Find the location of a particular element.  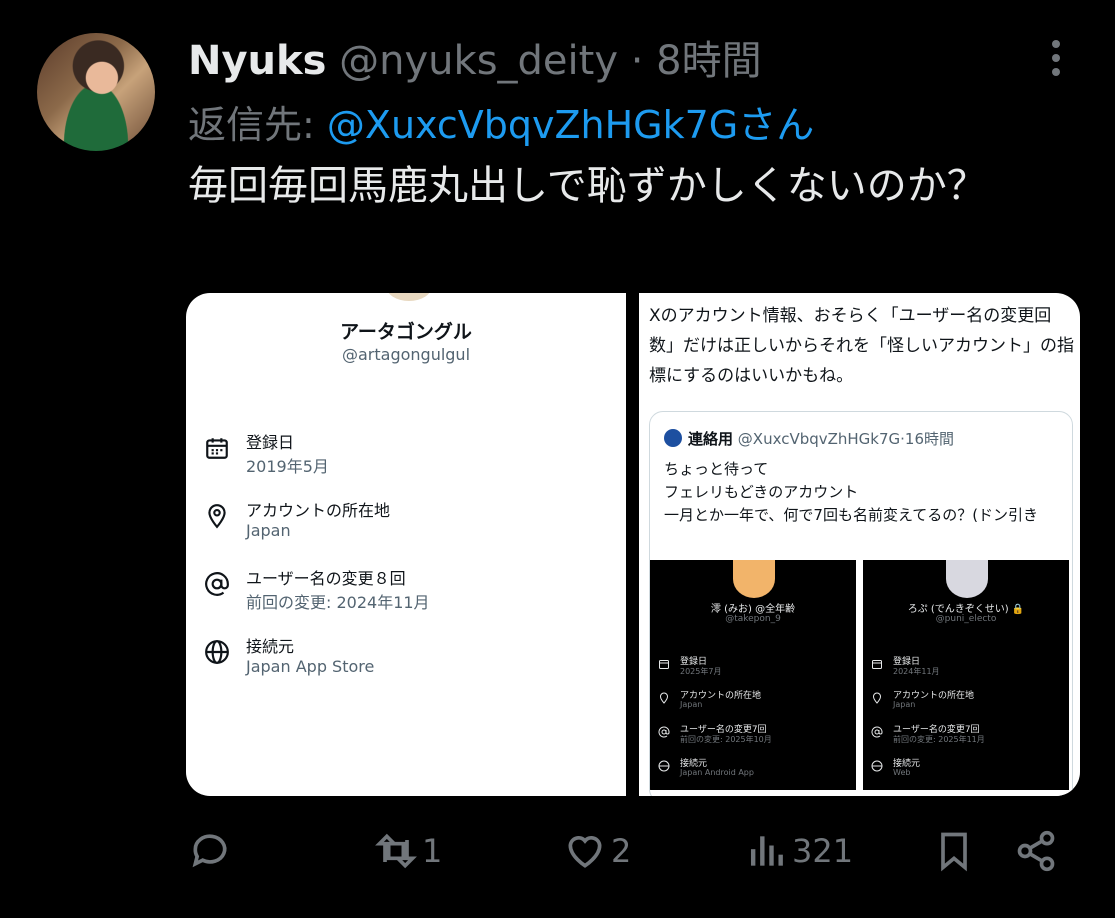

card-row-value: 前回の変更: 2025年10月 is located at coordinates (726, 739).